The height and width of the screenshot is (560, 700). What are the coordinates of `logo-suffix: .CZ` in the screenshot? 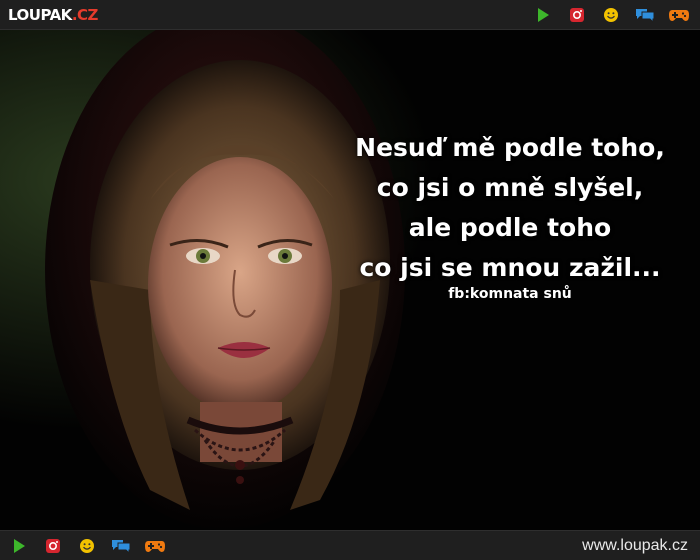 It's located at (85, 14).